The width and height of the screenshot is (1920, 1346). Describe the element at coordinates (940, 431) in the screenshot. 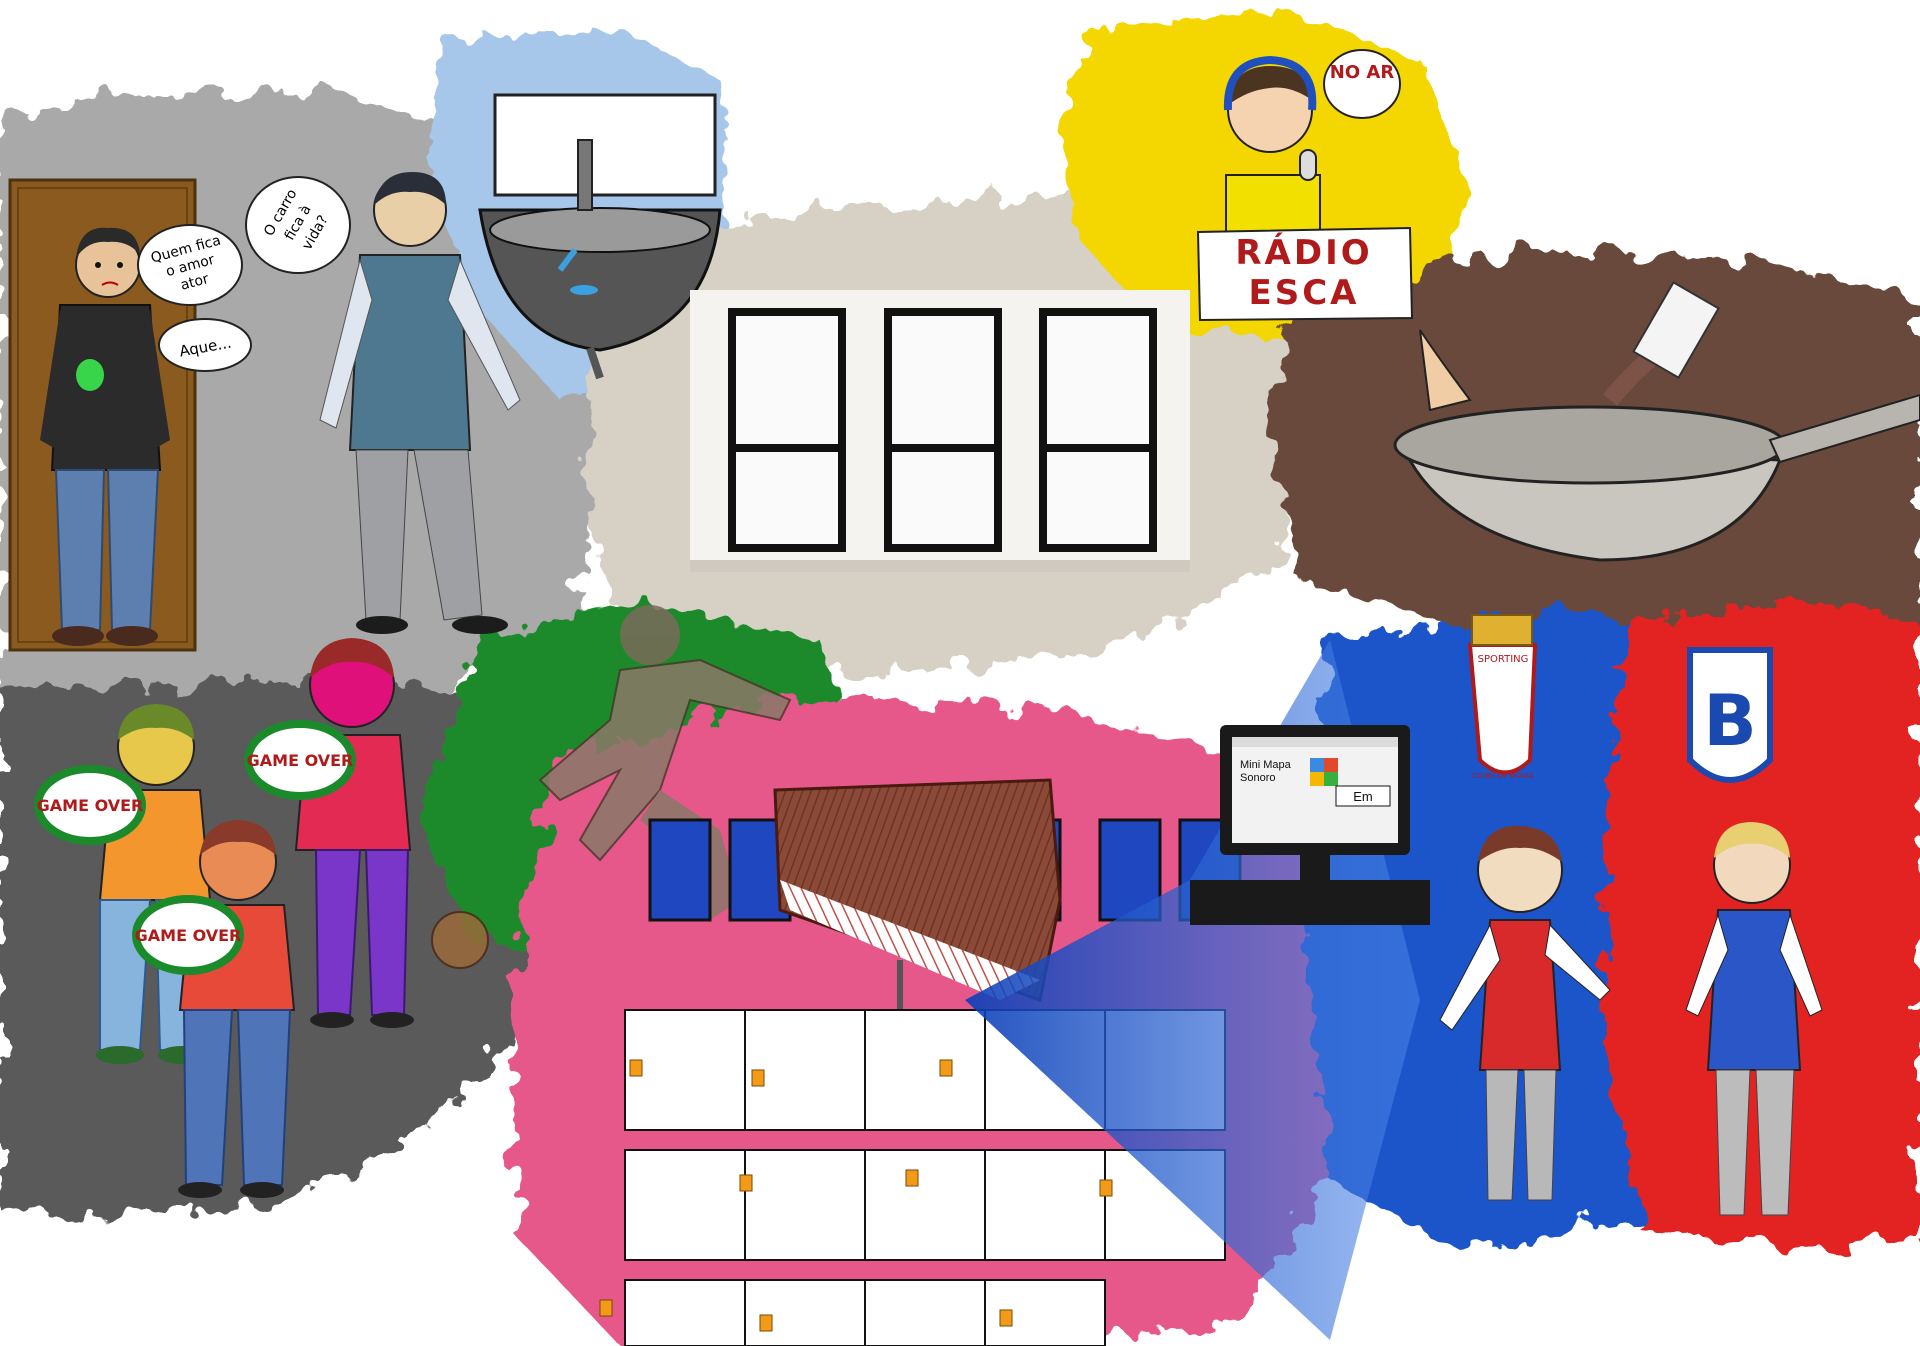

I see `window-icon` at that location.